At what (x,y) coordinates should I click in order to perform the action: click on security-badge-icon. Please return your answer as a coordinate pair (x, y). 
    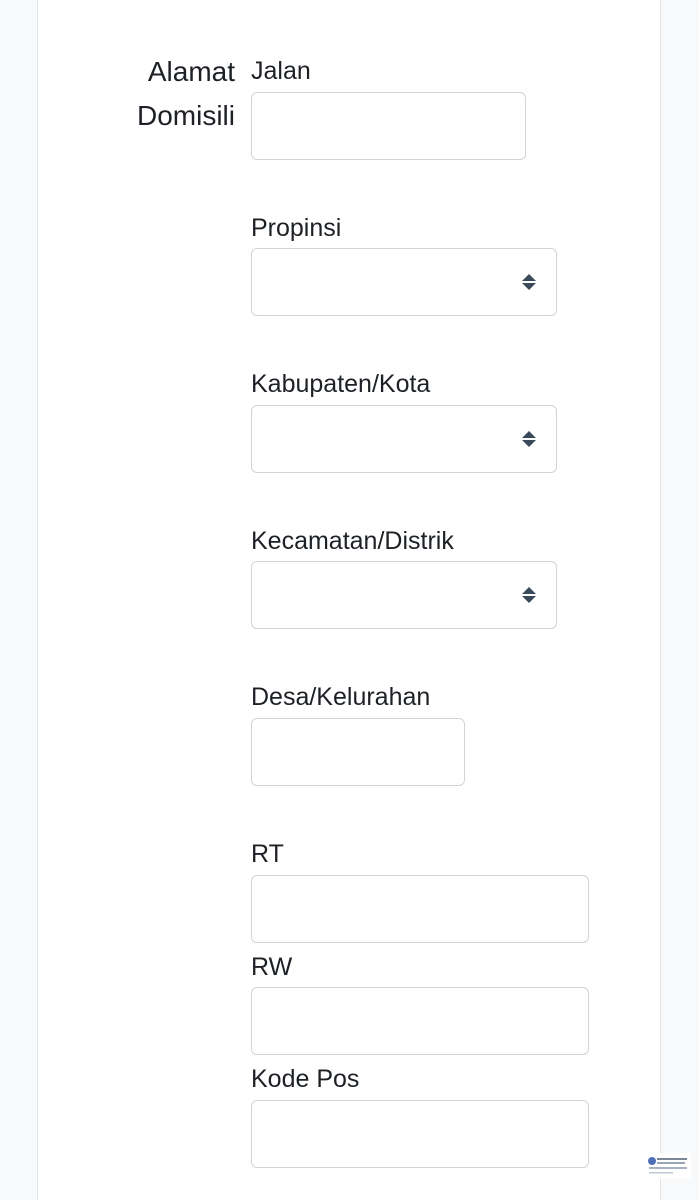
    Looking at the image, I should click on (668, 1166).